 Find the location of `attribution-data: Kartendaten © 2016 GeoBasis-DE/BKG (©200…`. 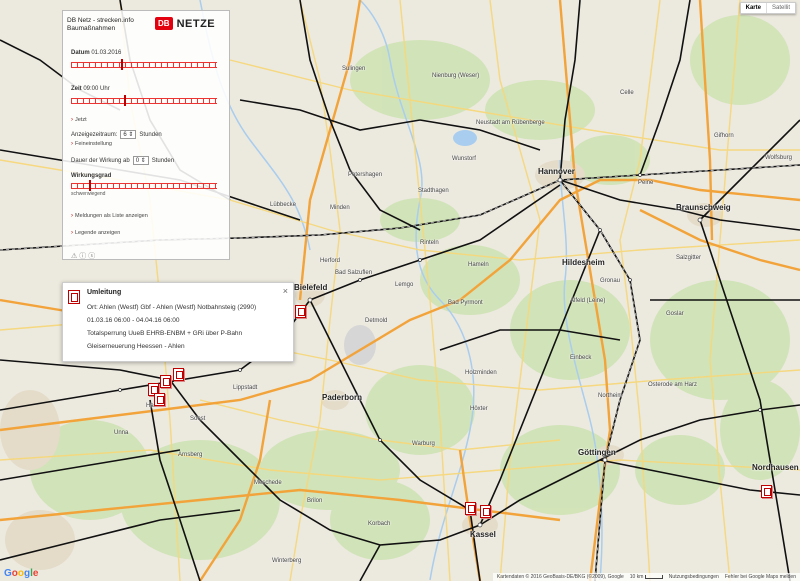

attribution-data: Kartendaten © 2016 GeoBasis-DE/BKG (©200… is located at coordinates (560, 577).